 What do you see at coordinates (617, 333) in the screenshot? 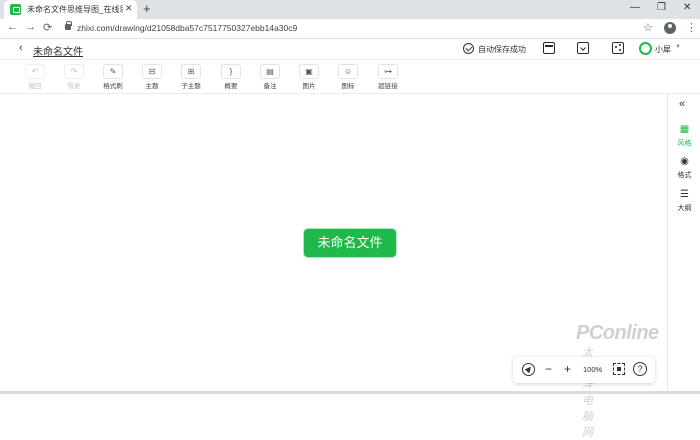
I see `watermark-brand: PConline` at bounding box center [617, 333].